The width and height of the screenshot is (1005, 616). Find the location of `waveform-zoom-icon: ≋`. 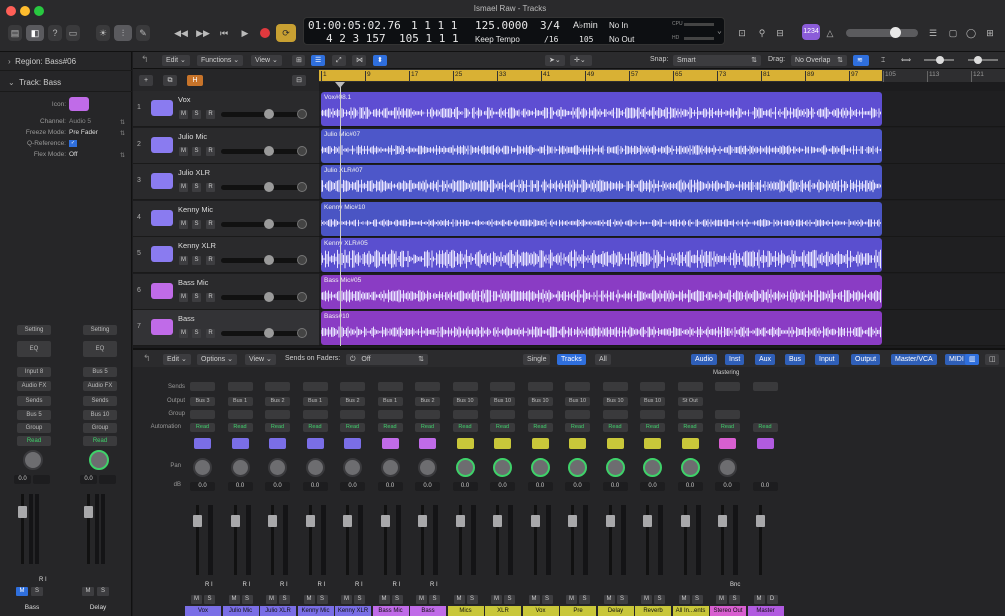

waveform-zoom-icon: ≋ is located at coordinates (861, 60).